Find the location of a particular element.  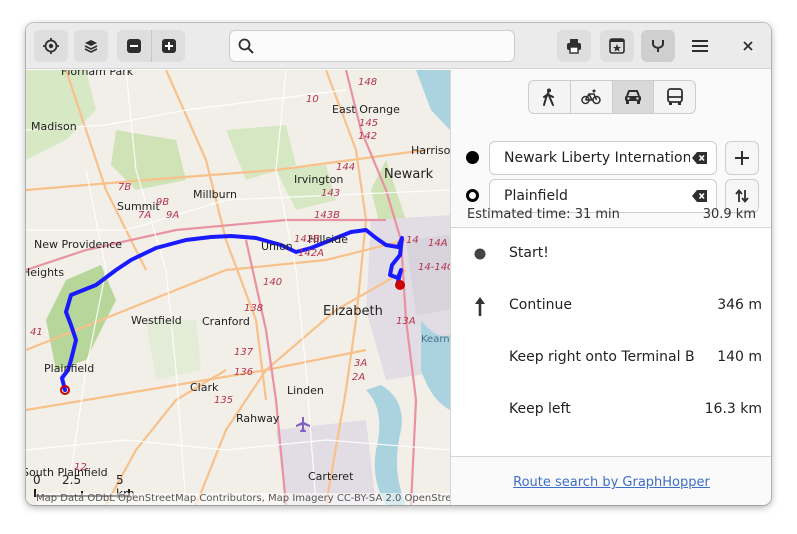

zoom-out-icon is located at coordinates (134, 46).